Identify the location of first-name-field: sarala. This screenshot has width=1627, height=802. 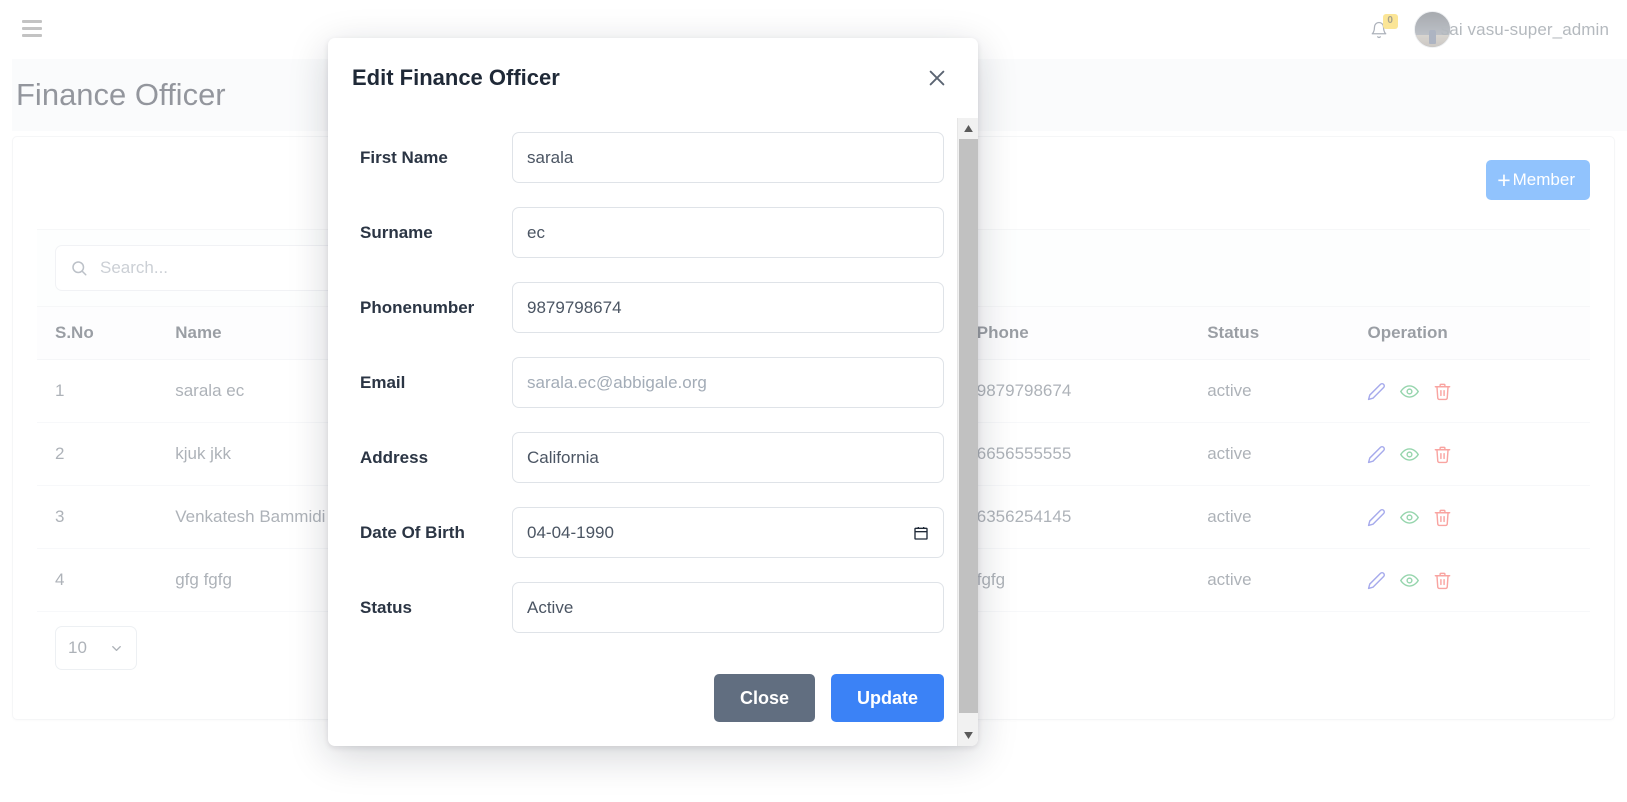
(728, 157).